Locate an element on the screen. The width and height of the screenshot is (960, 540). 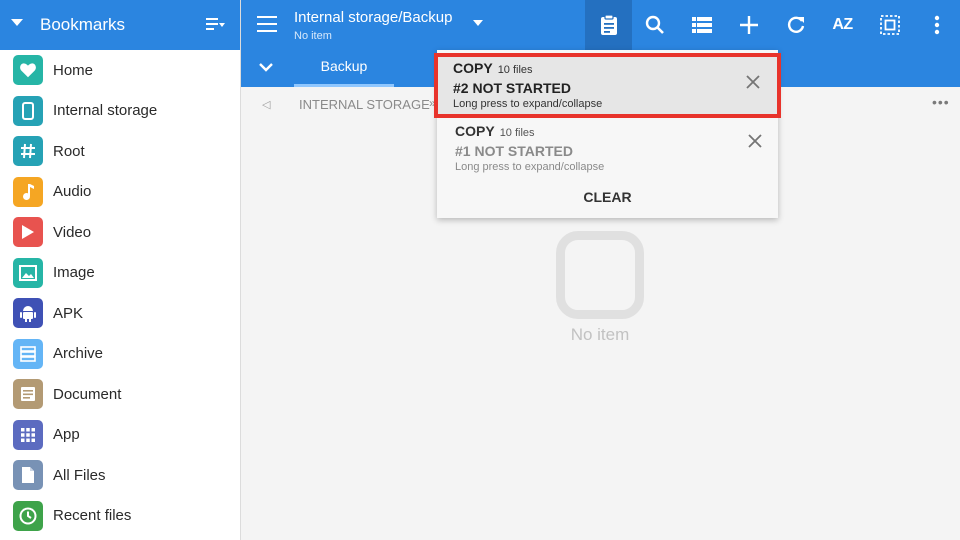
sidebar-item-label: Video is located at coordinates (72, 232).